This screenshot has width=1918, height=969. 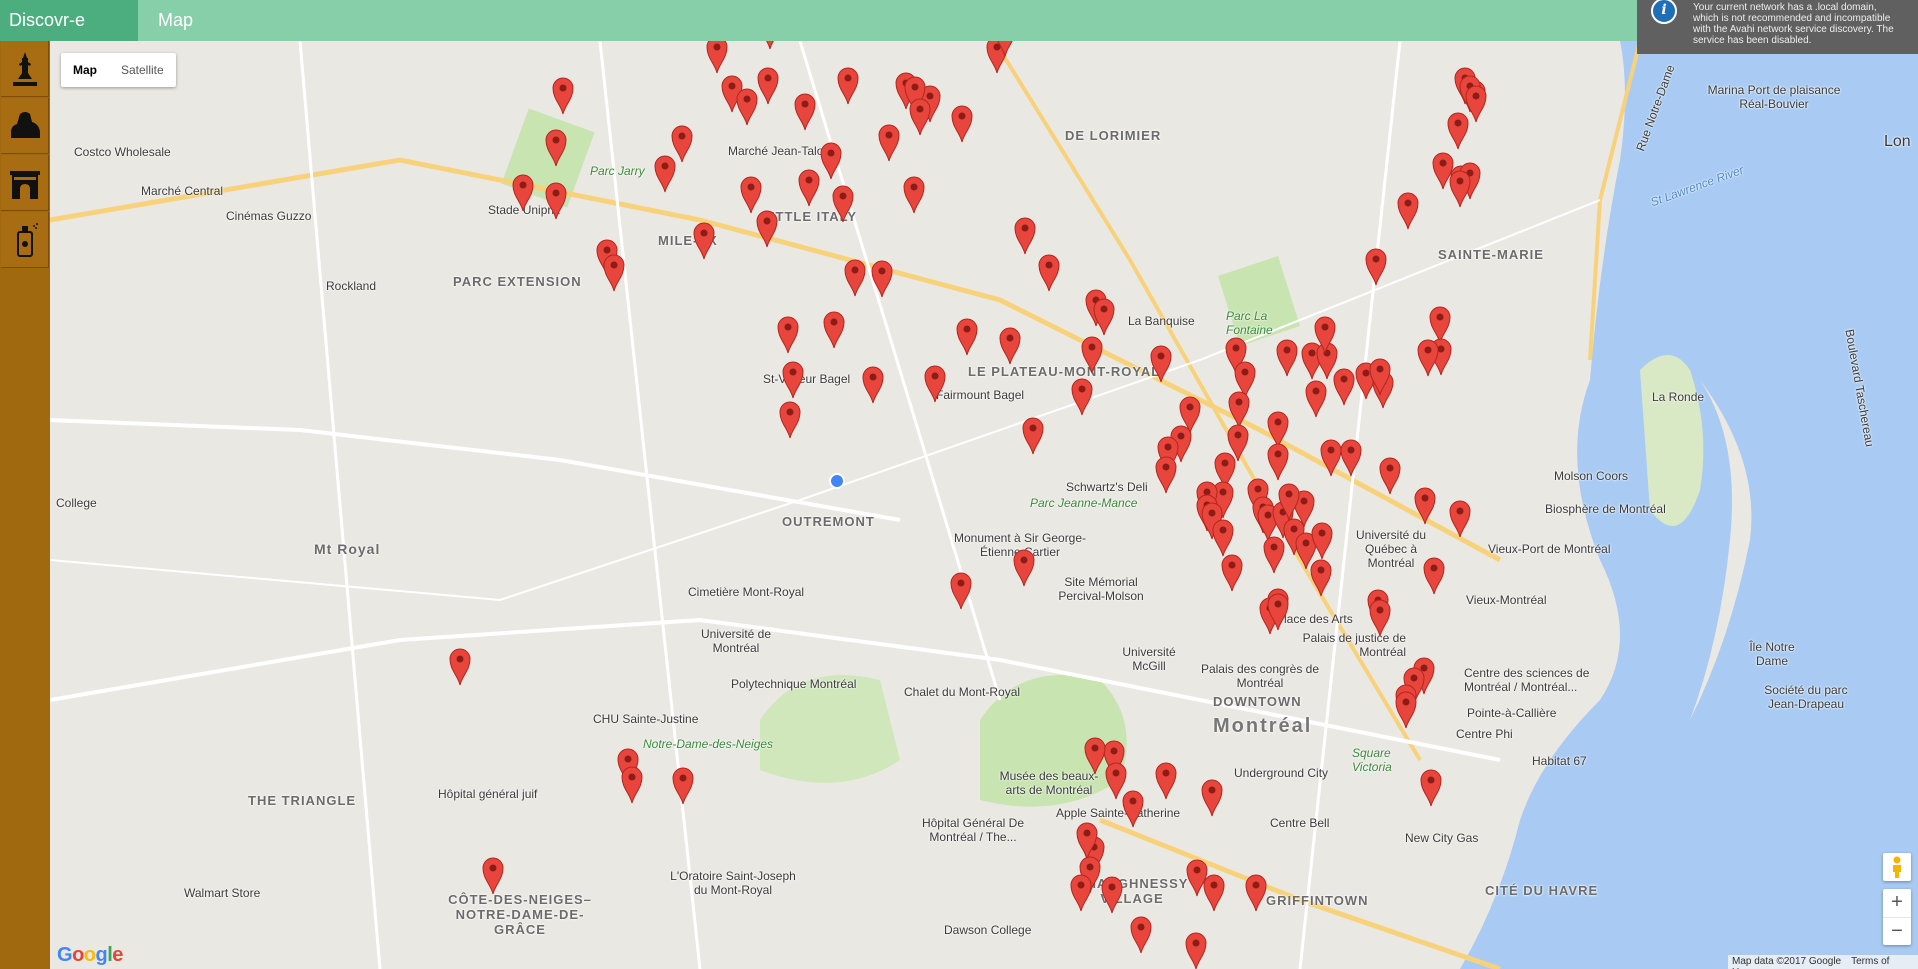 What do you see at coordinates (1786, 961) in the screenshot?
I see `map-data-credit: Map data ©2017 Google` at bounding box center [1786, 961].